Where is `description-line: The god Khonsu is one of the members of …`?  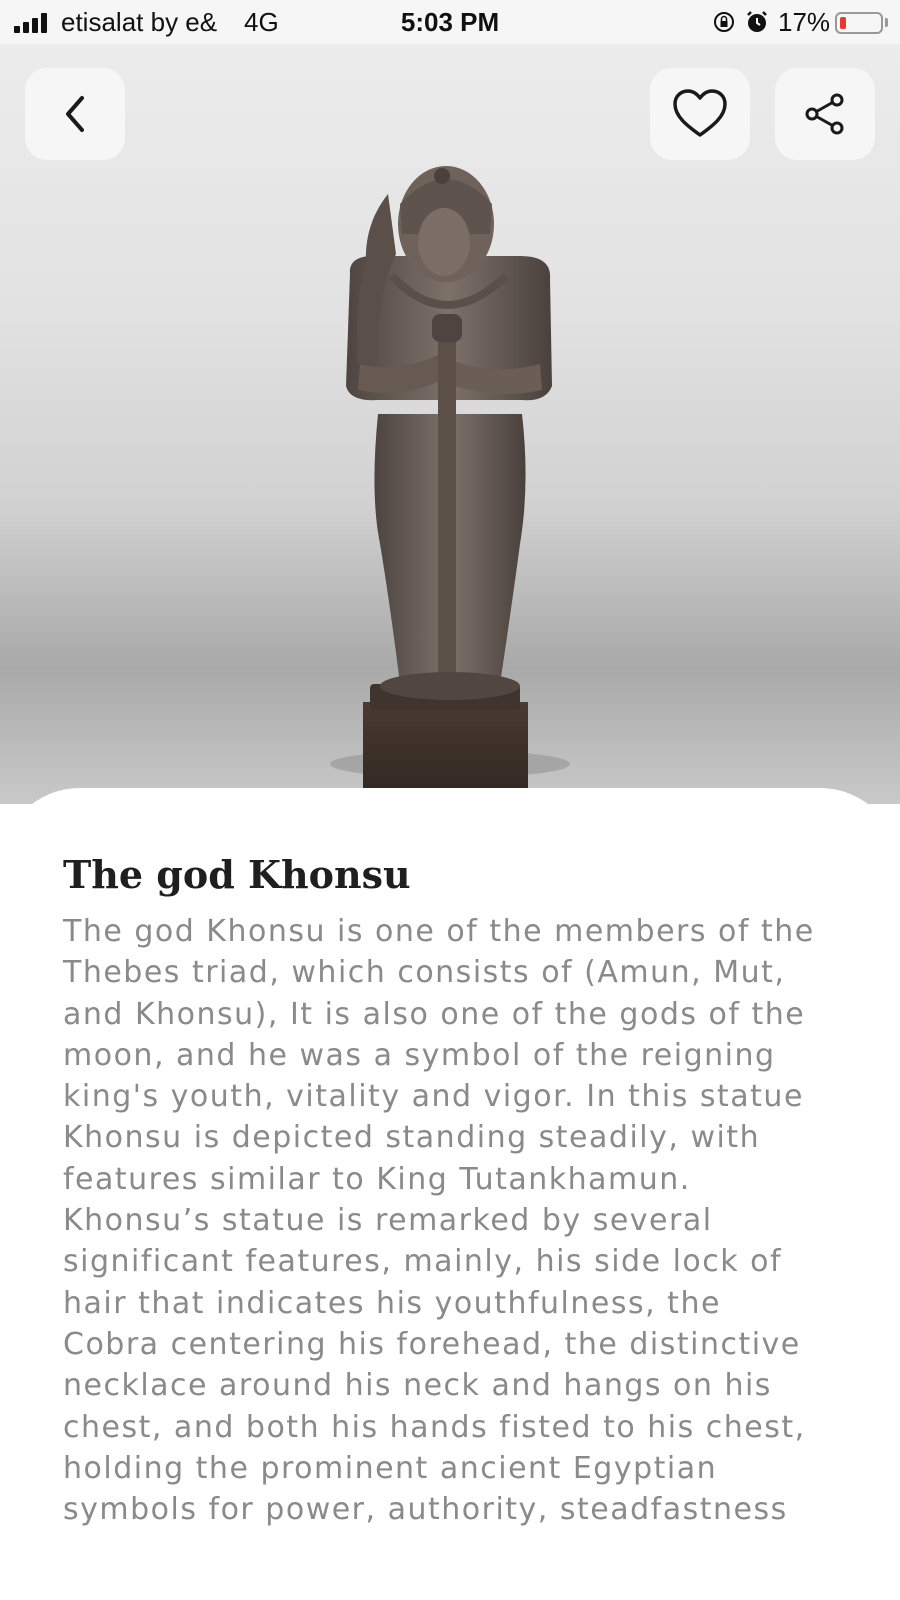
description-line: The god Khonsu is one of the members of … is located at coordinates (439, 931).